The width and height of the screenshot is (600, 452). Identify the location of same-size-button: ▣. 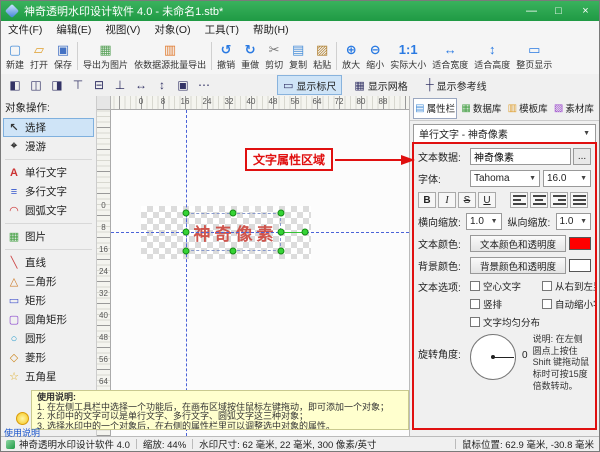
(183, 85).